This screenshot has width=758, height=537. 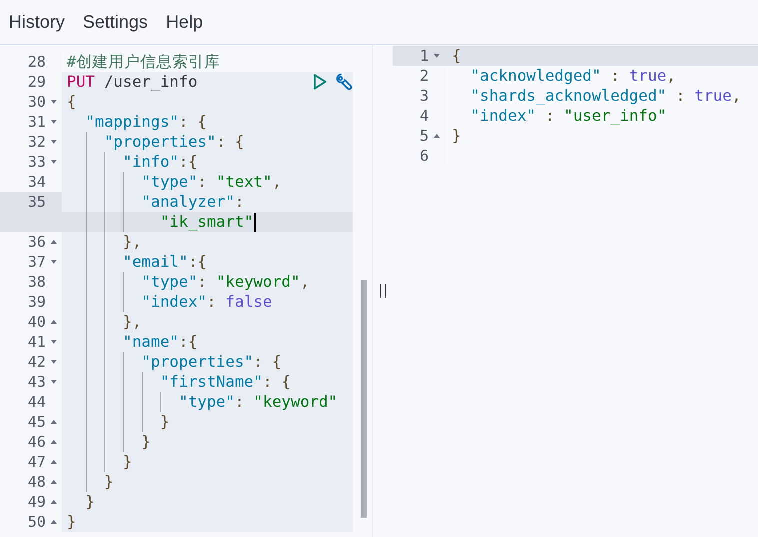 I want to click on line-number: 1, so click(x=424, y=56).